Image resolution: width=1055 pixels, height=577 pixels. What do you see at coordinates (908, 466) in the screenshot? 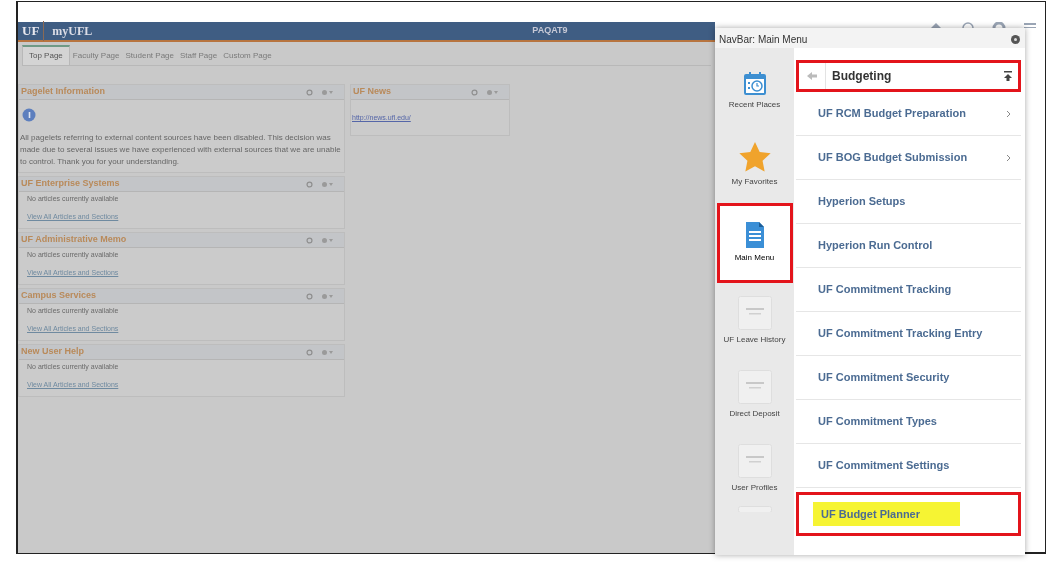
I see `menu-item: UF Commitment Settings` at bounding box center [908, 466].